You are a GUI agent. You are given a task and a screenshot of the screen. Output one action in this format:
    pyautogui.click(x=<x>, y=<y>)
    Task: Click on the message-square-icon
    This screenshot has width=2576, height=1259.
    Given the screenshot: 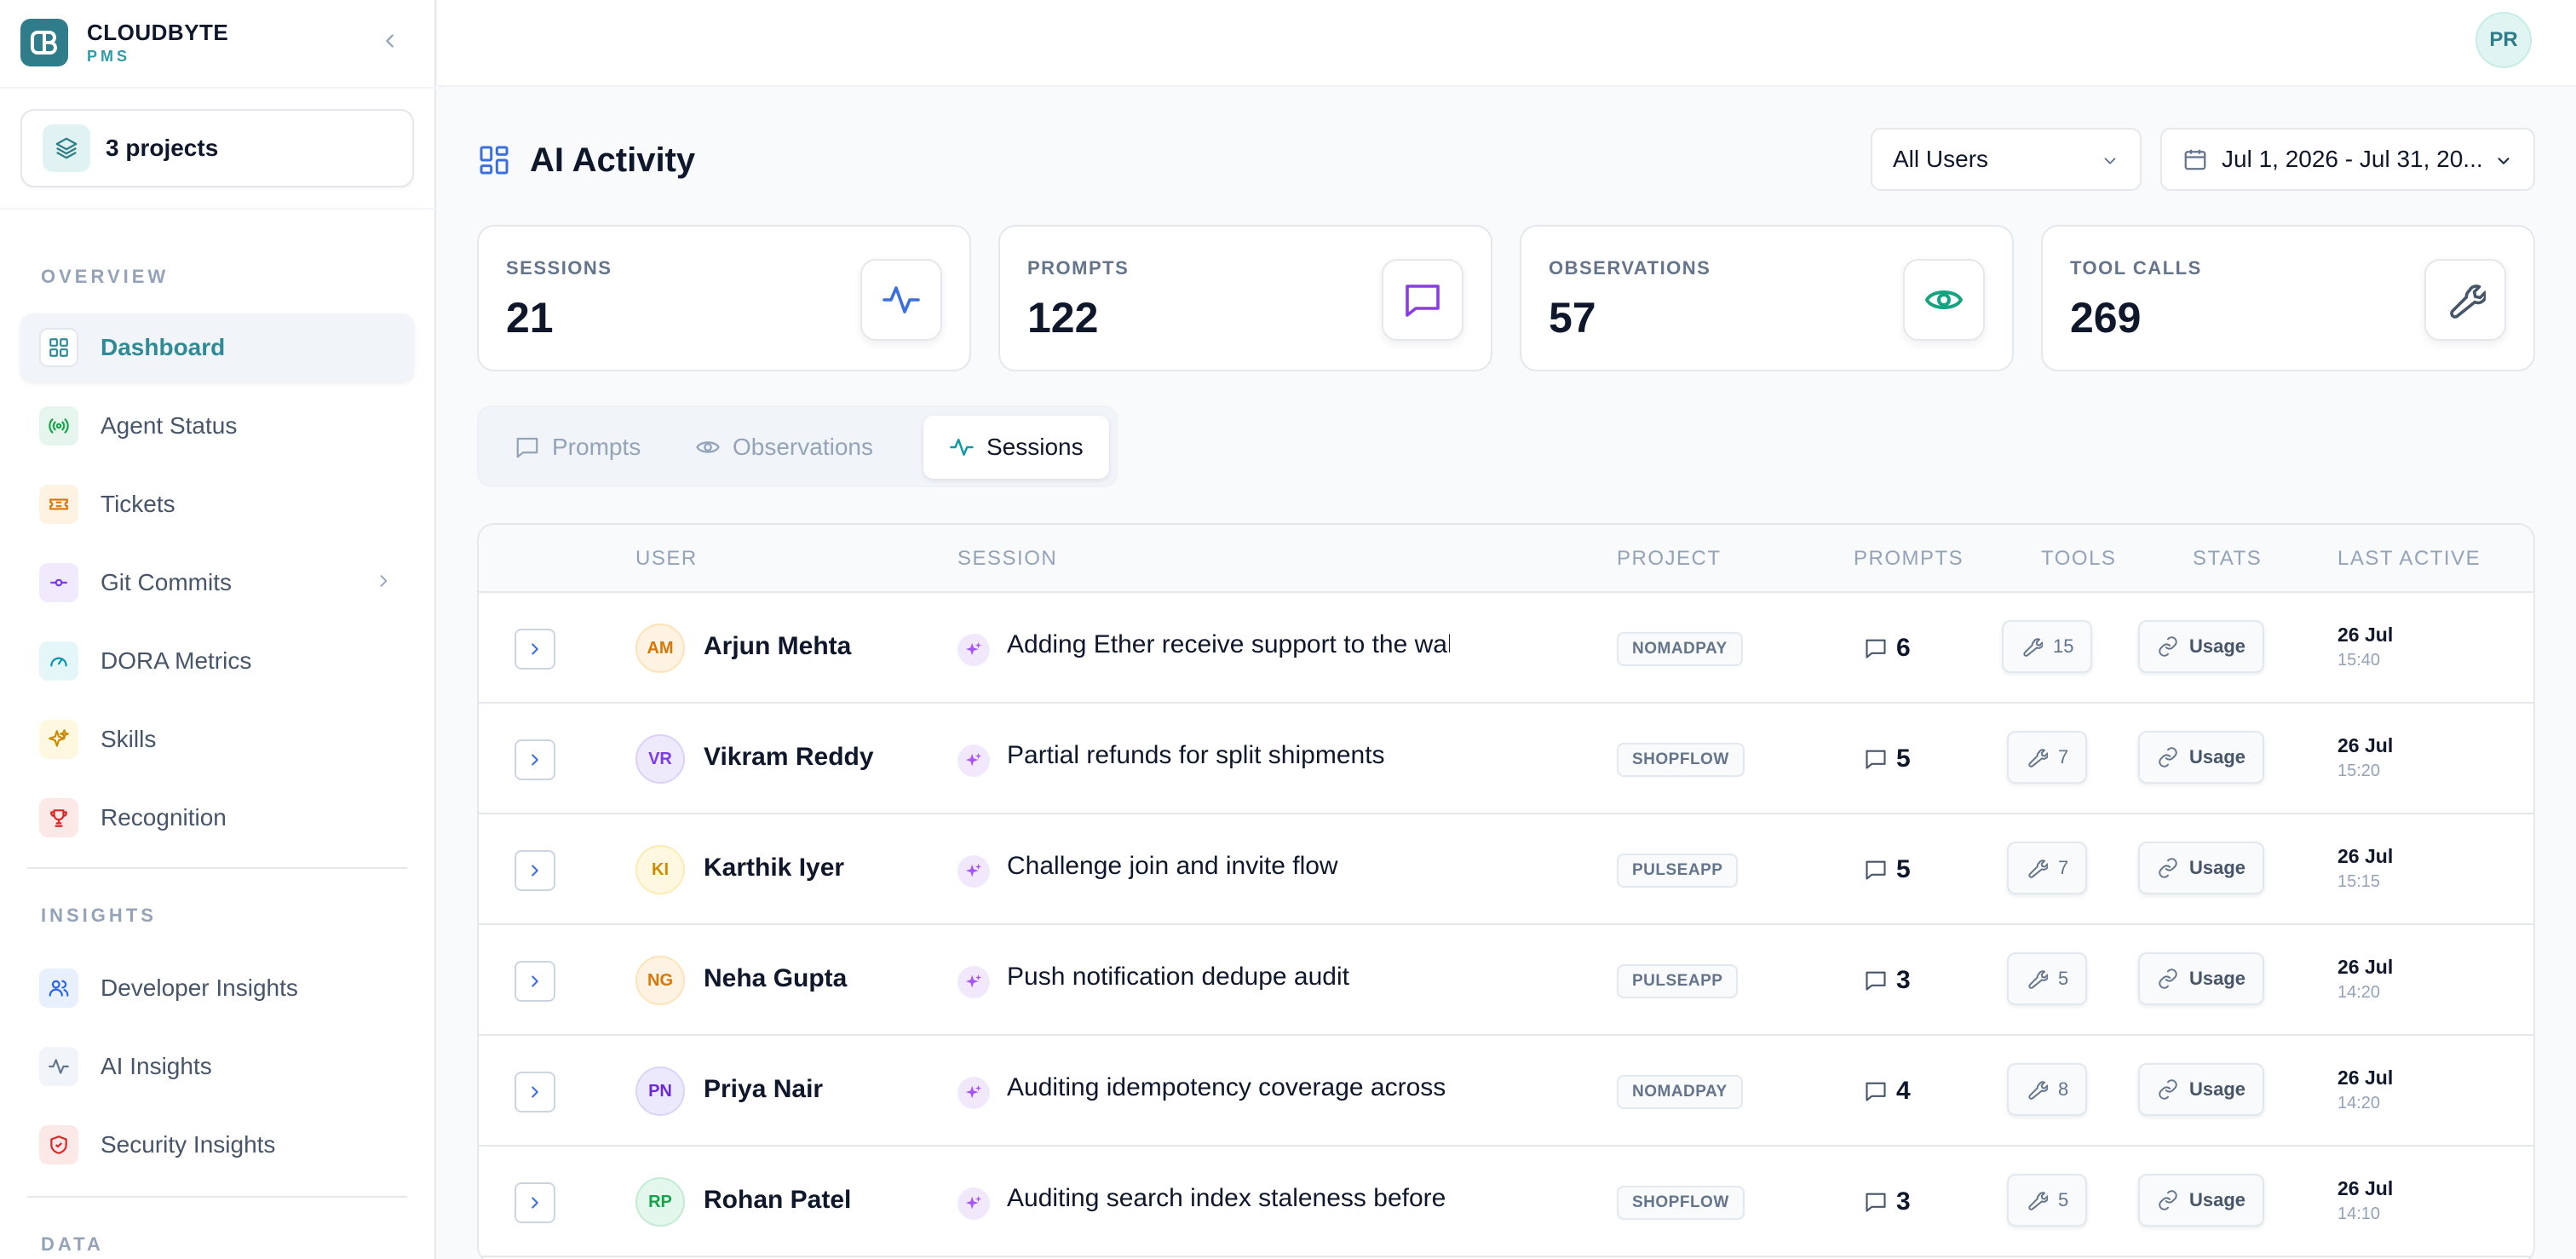 What is the action you would take?
    pyautogui.click(x=1876, y=870)
    